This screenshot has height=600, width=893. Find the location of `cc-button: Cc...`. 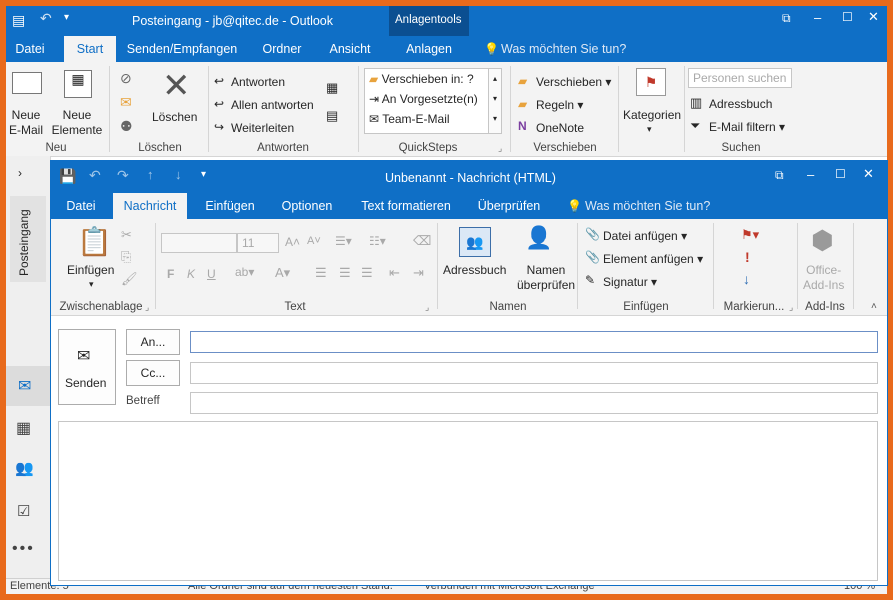

cc-button: Cc... is located at coordinates (153, 373).